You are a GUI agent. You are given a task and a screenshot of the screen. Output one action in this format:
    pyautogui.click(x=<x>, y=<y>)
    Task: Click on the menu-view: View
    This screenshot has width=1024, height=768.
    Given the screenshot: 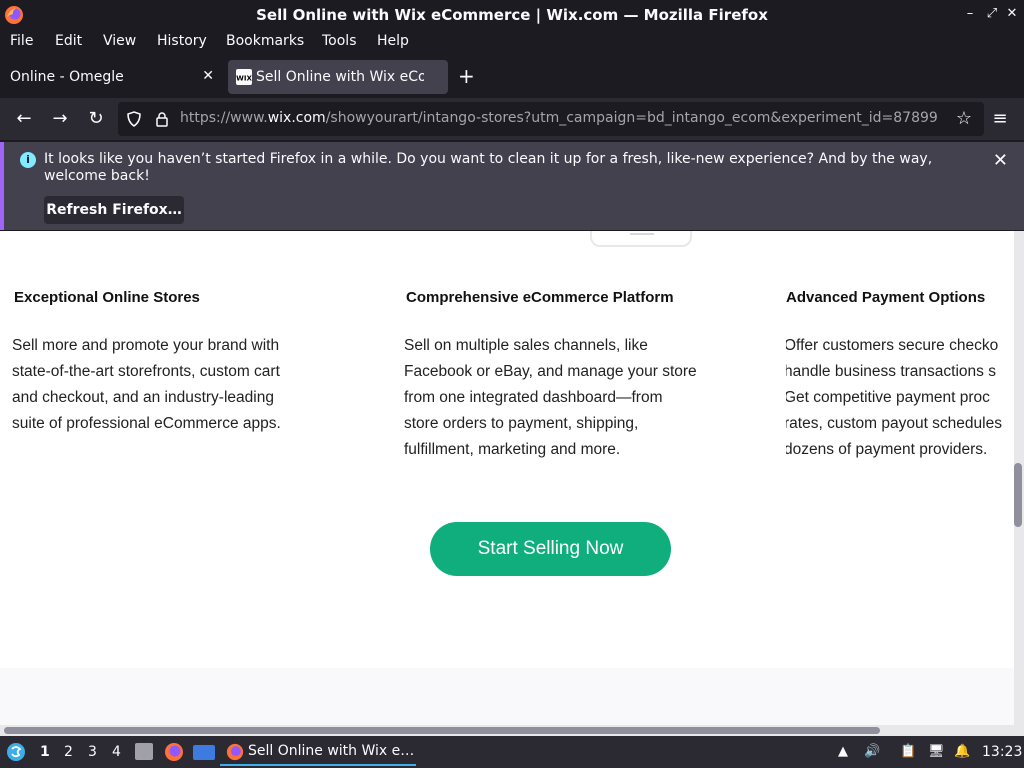 What is the action you would take?
    pyautogui.click(x=119, y=41)
    